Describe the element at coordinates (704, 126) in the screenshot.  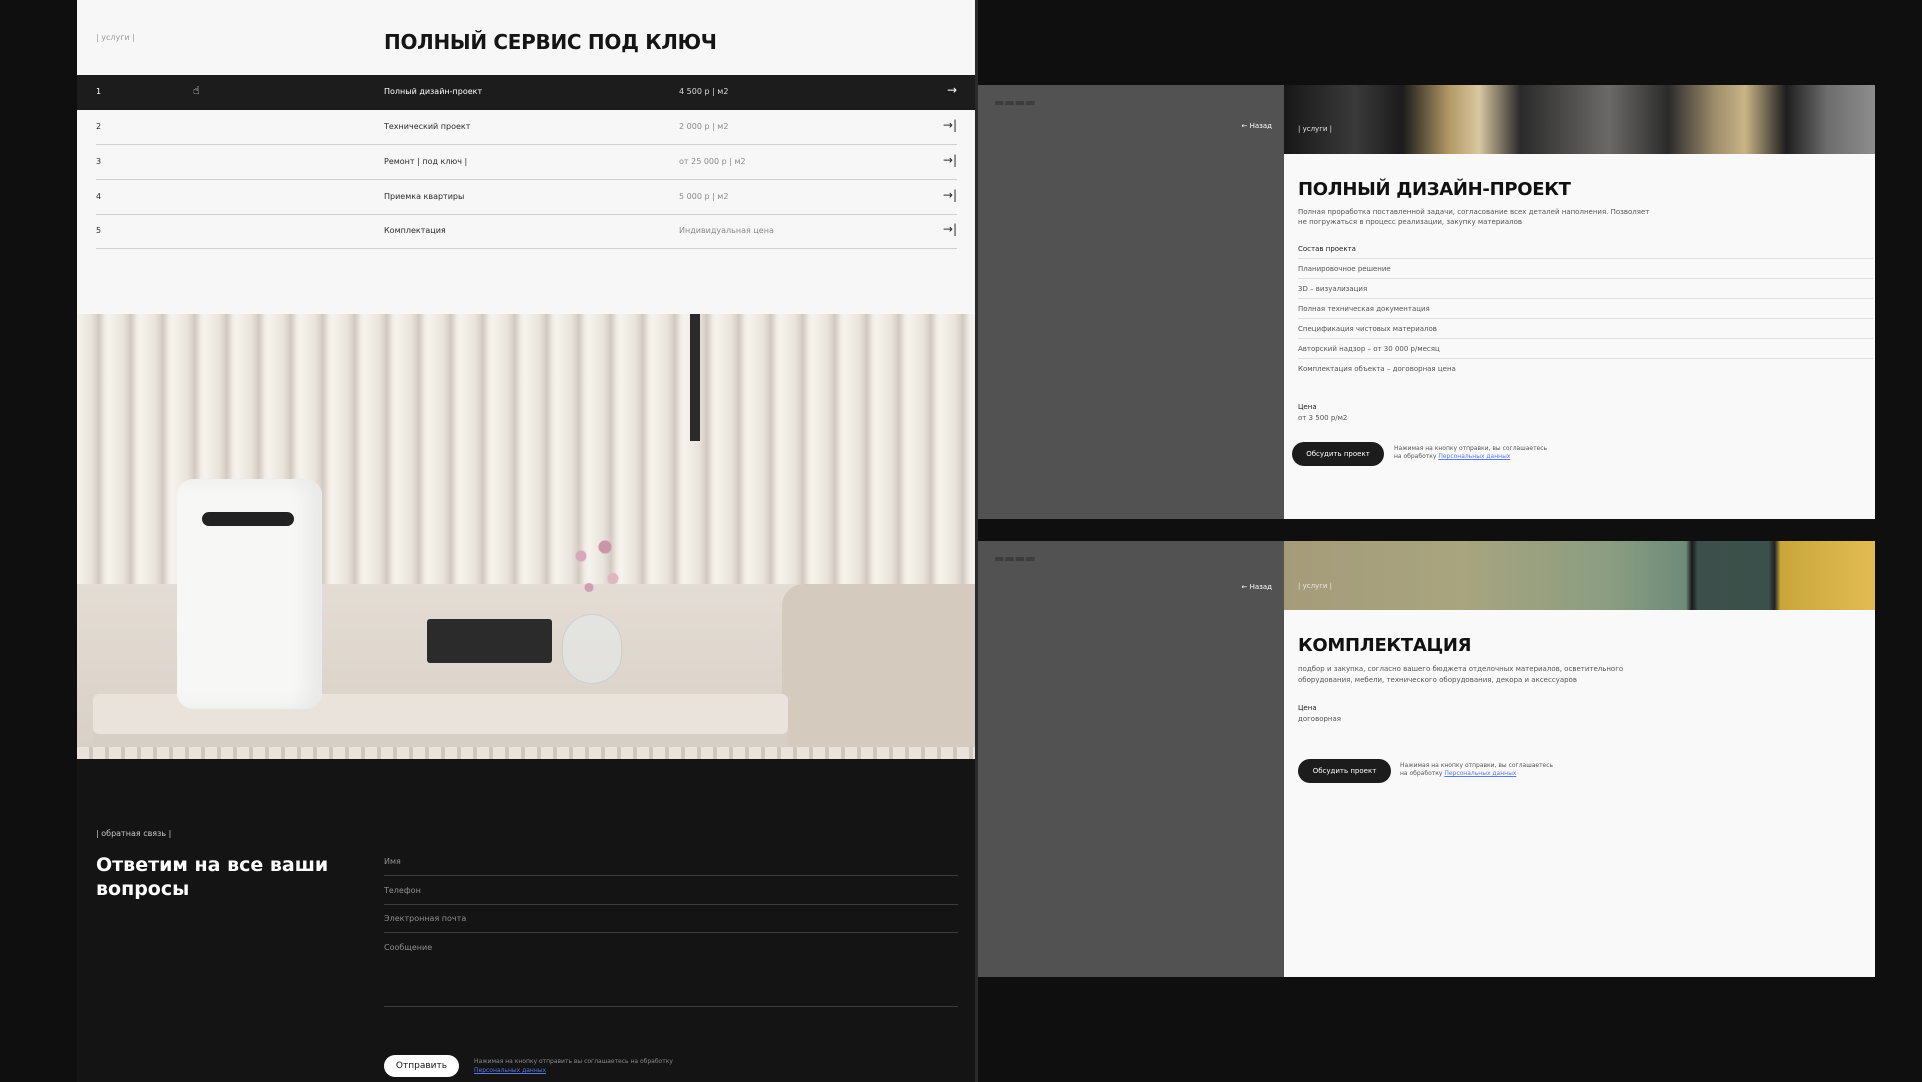
I see `service-price: 2 000 р | м2` at that location.